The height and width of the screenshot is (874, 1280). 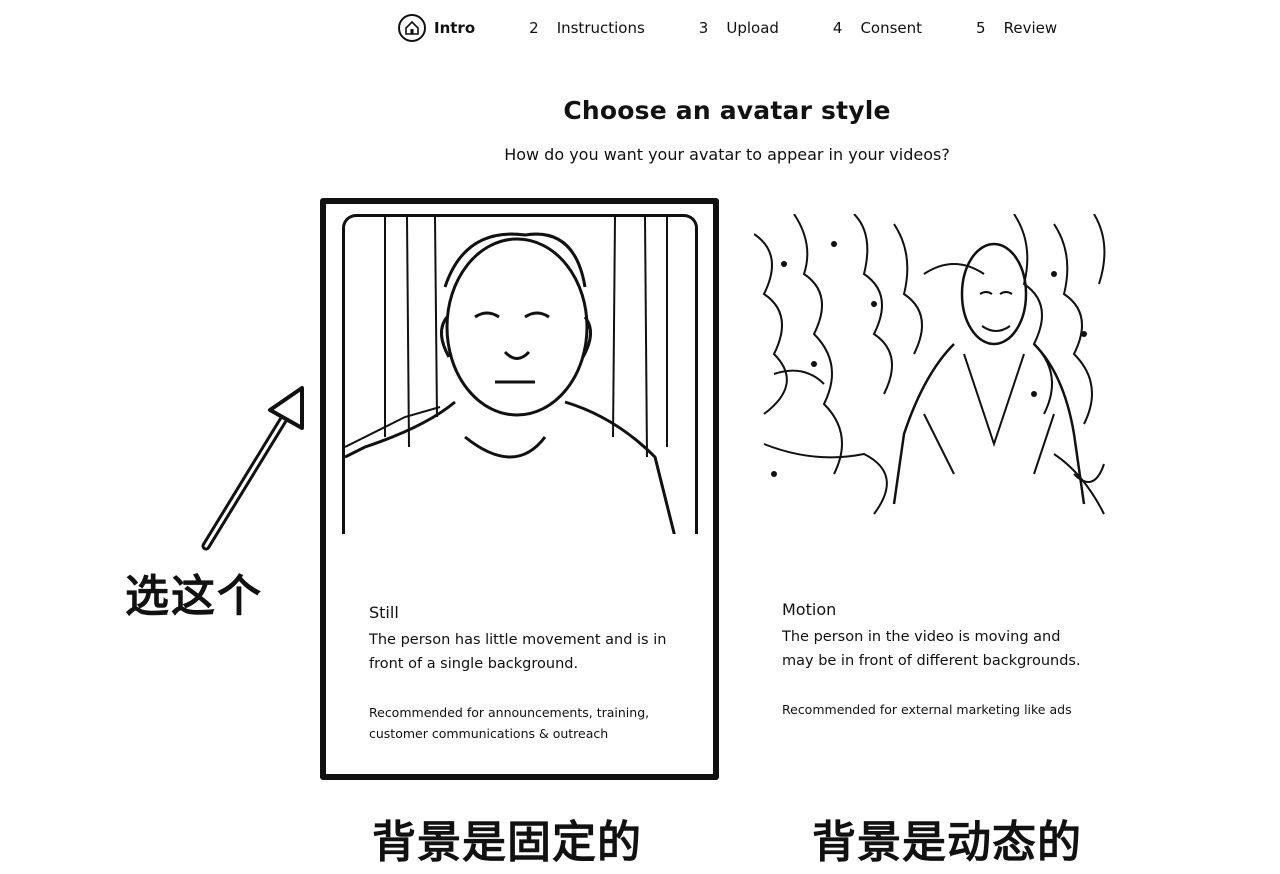 I want to click on home-icon, so click(x=412, y=28).